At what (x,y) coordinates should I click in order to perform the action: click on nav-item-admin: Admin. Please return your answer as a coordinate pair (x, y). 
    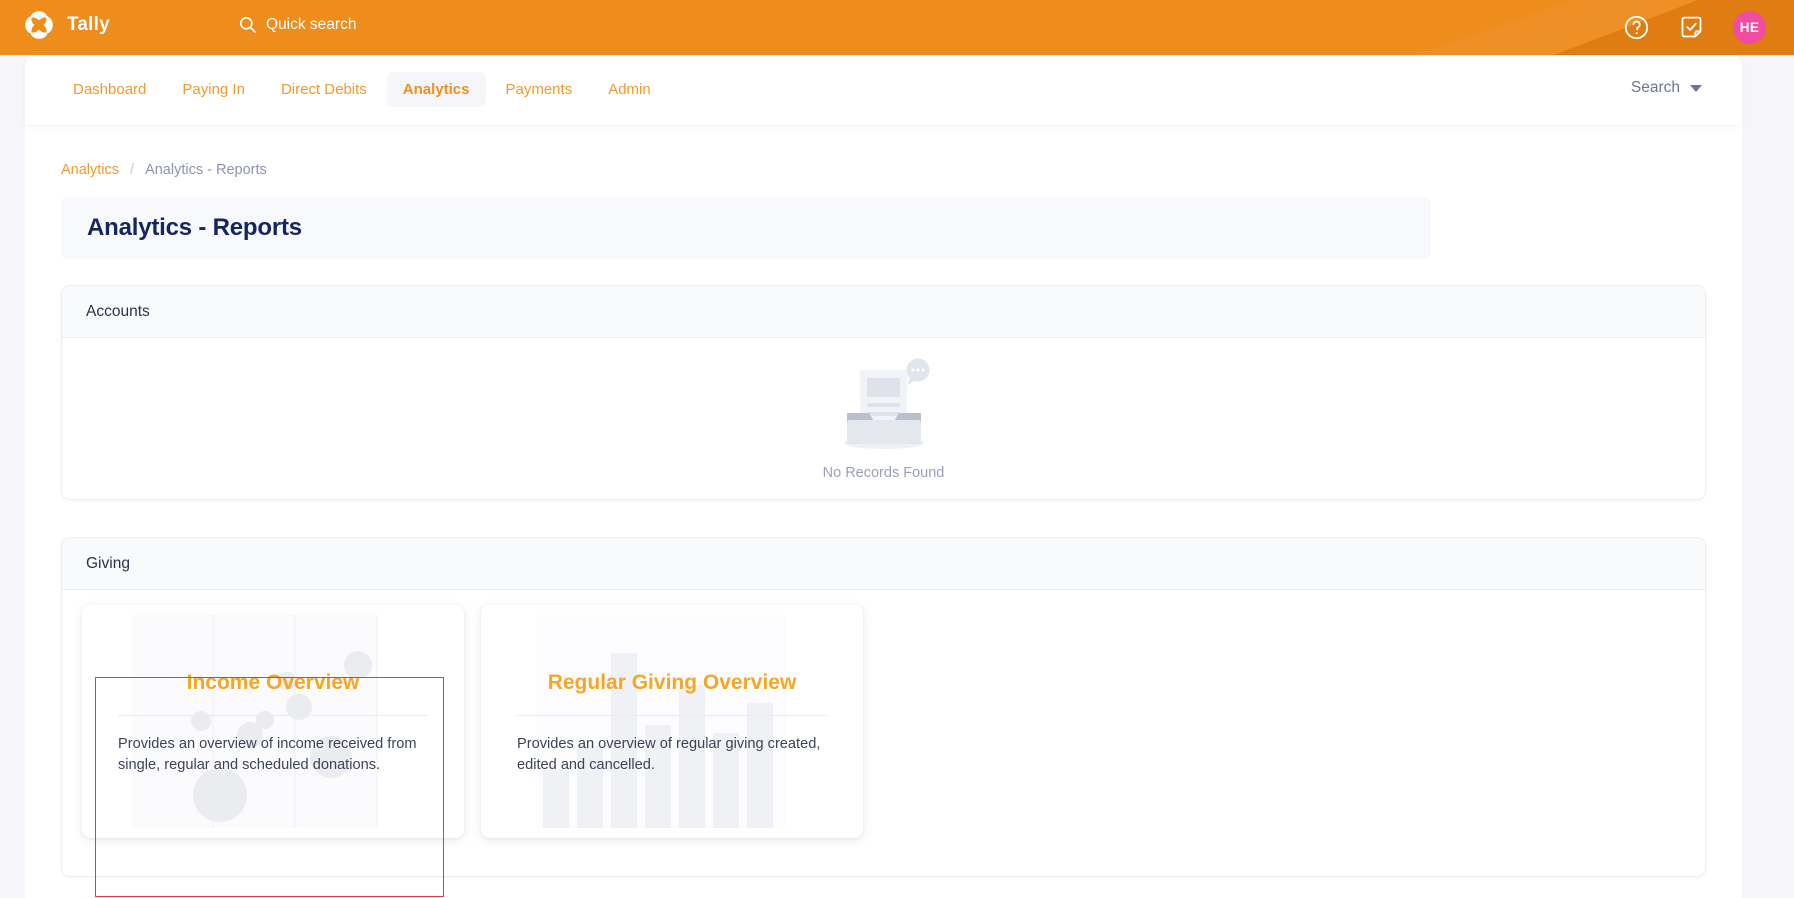
    Looking at the image, I should click on (629, 89).